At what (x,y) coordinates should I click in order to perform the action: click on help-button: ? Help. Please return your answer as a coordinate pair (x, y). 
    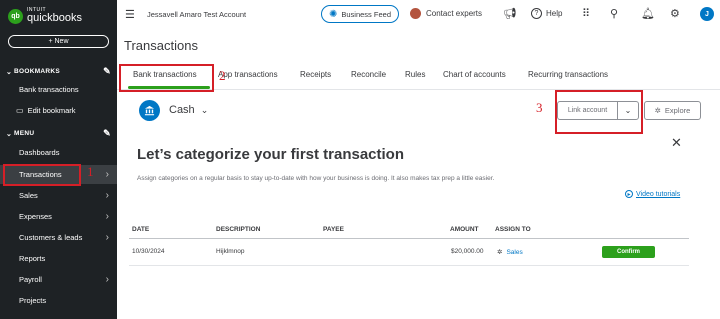
    Looking at the image, I should click on (546, 13).